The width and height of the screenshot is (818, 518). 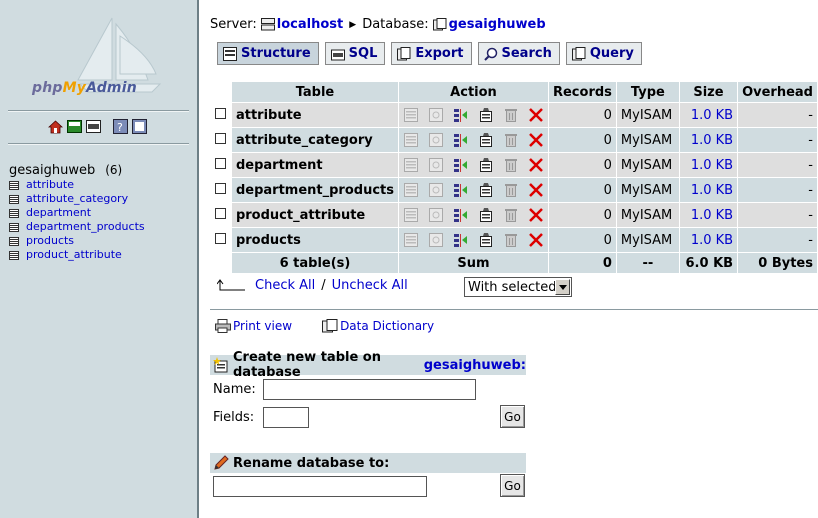 What do you see at coordinates (473, 140) in the screenshot?
I see `row-actions` at bounding box center [473, 140].